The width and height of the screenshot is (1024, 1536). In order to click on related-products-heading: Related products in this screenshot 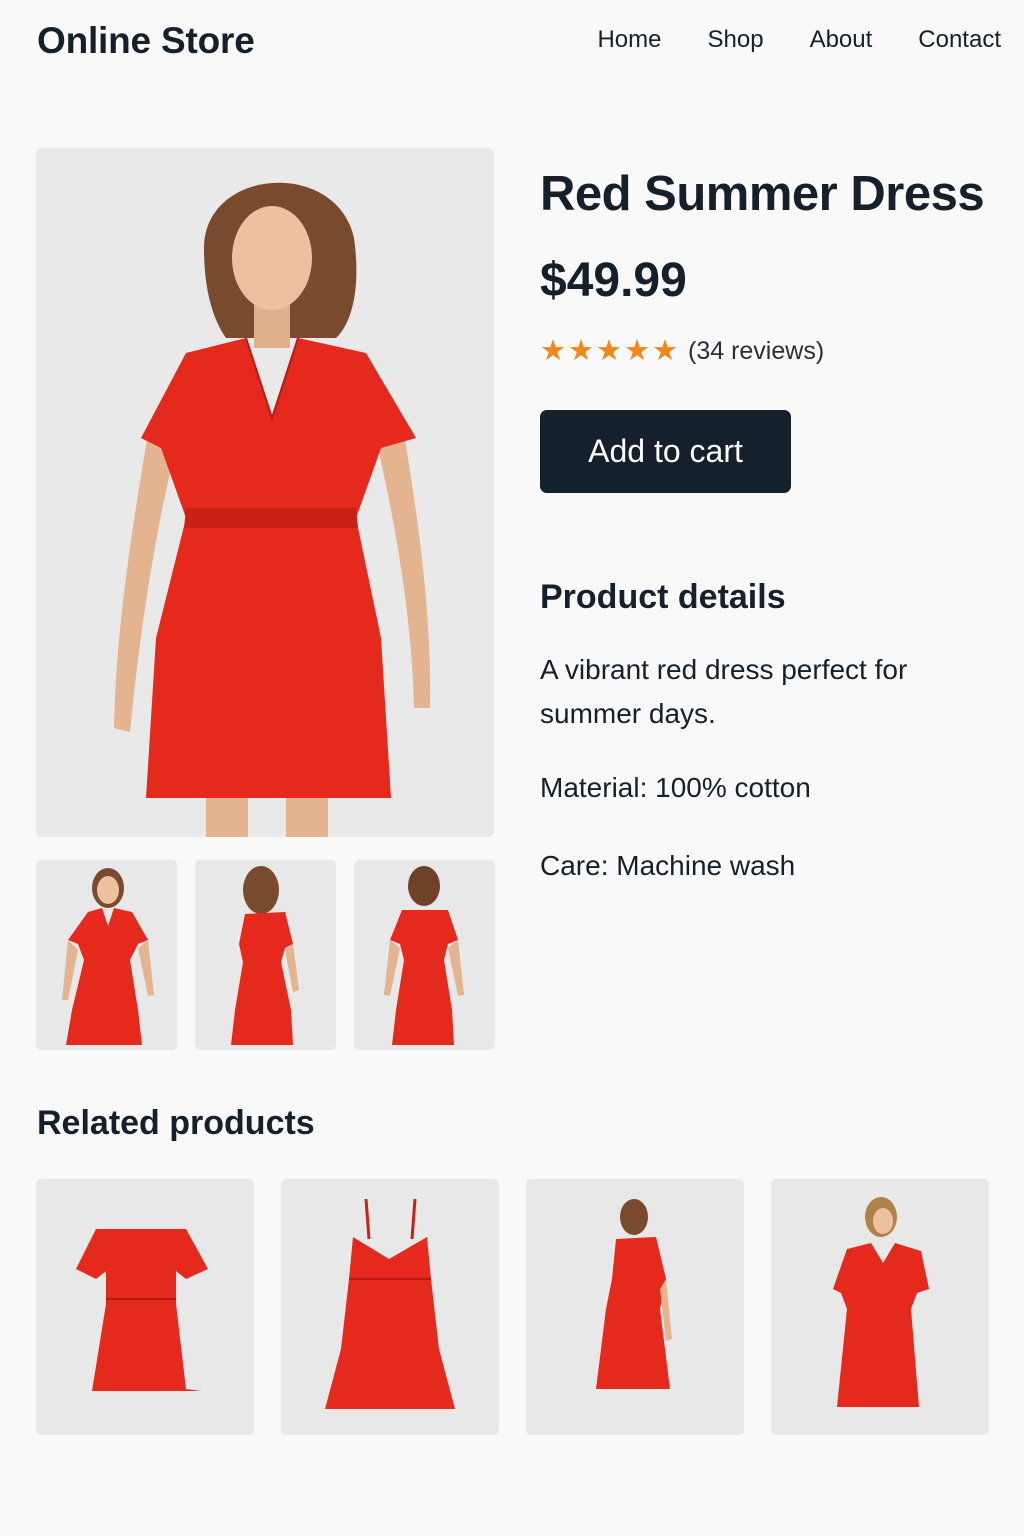, I will do `click(176, 1123)`.